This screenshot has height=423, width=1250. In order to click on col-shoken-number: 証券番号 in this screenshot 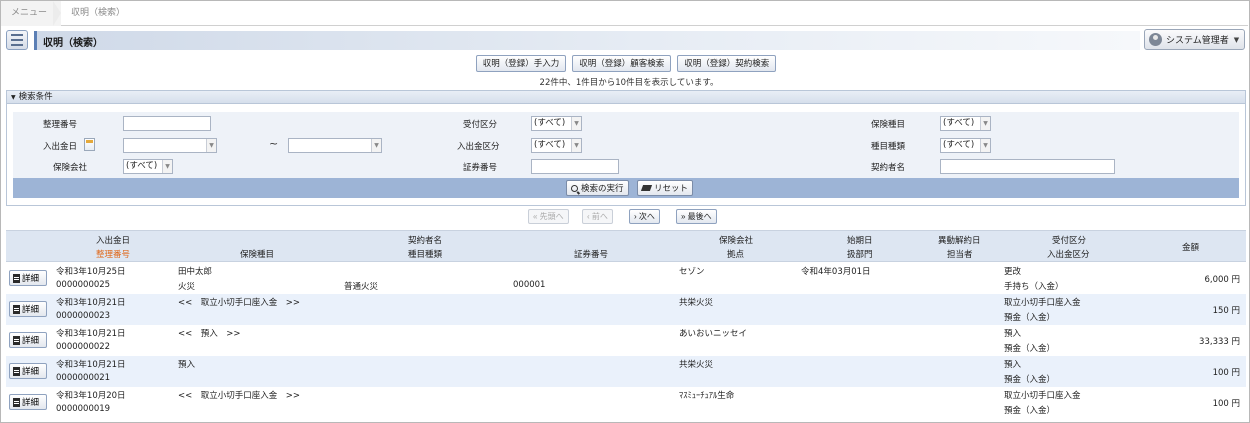, I will do `click(591, 254)`.